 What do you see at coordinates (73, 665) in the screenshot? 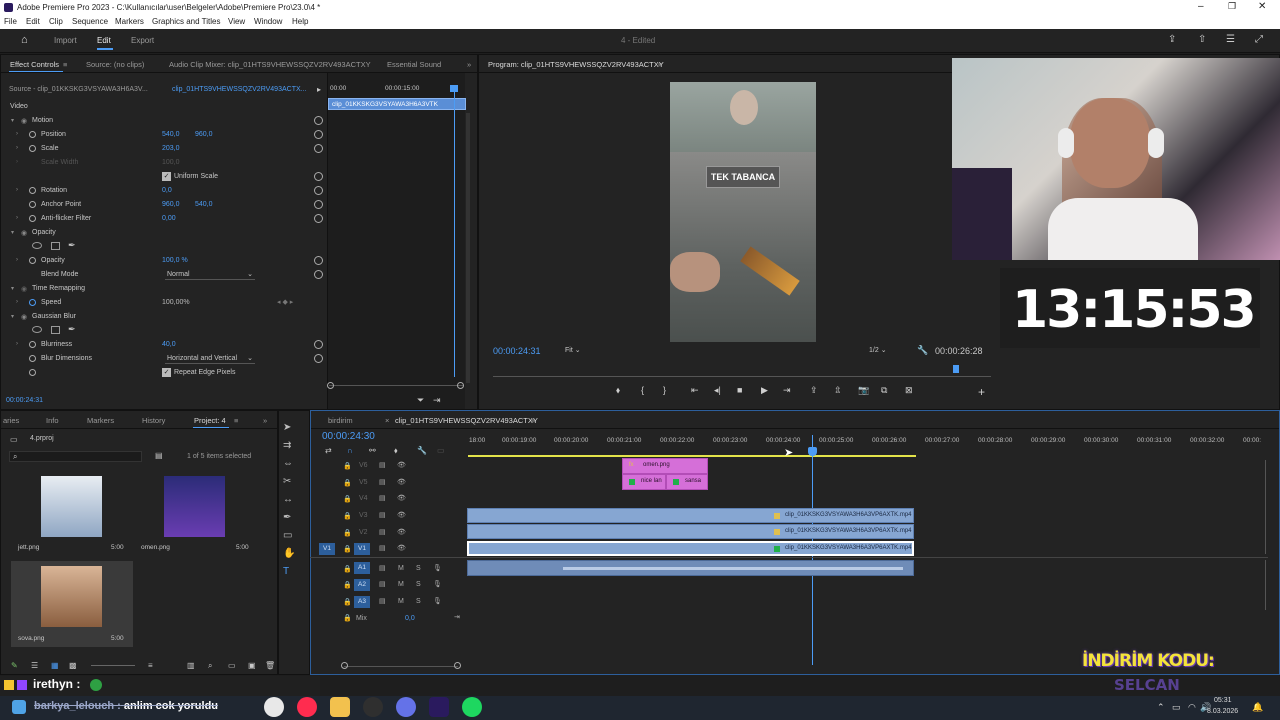
I see `freeform-view-icon: ▩` at bounding box center [73, 665].